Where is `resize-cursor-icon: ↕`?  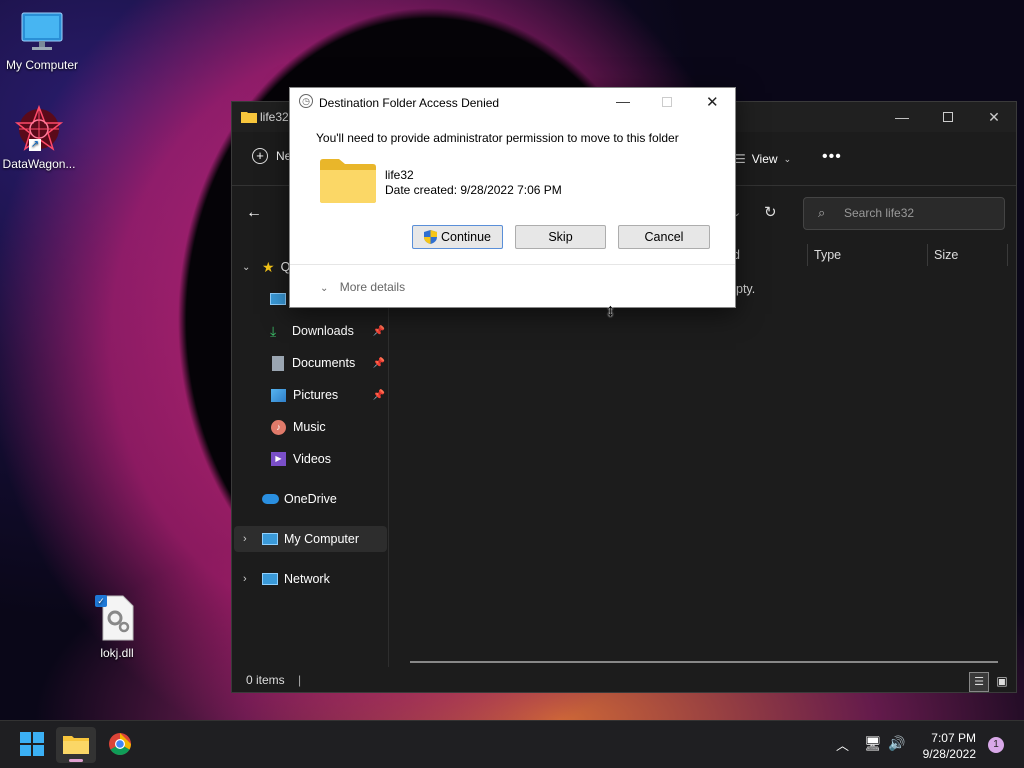 resize-cursor-icon: ↕ is located at coordinates (610, 310).